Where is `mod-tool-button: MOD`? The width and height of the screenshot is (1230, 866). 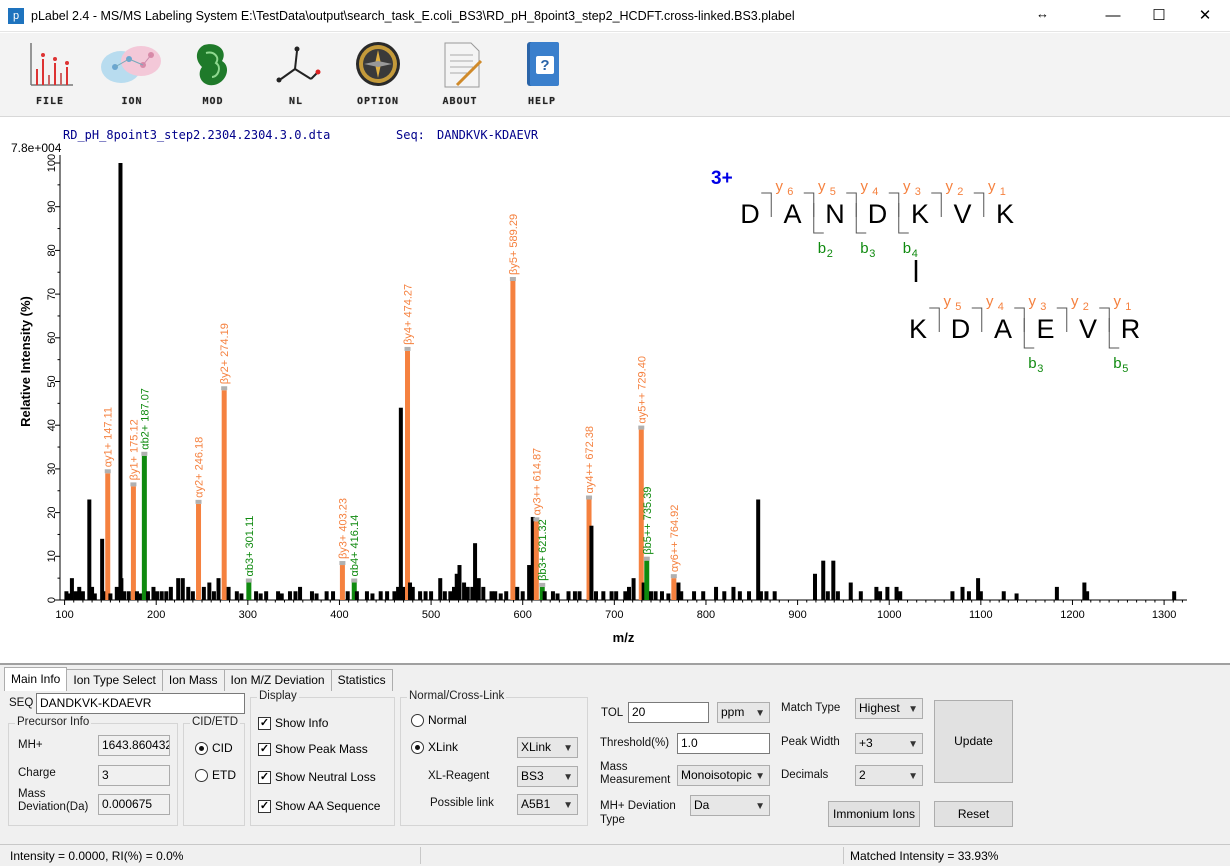
mod-tool-button: MOD is located at coordinates (213, 77).